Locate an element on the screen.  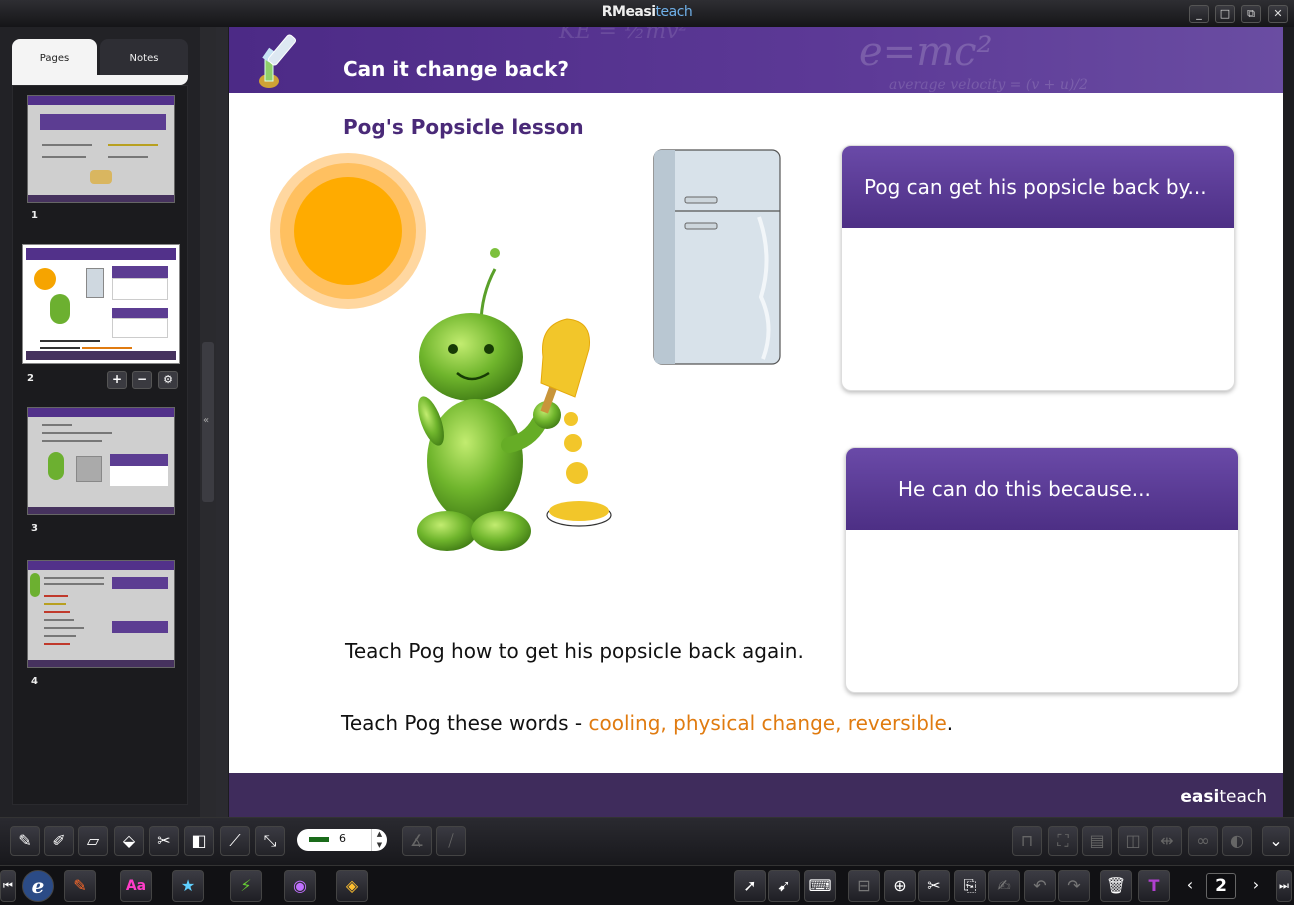
header-formula-ke: KE = ½mv² is located at coordinates (623, 35).